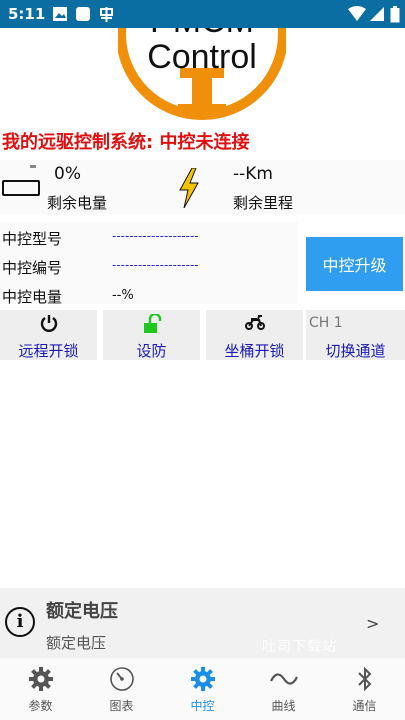  I want to click on nav-label-curves: 曲线, so click(283, 706).